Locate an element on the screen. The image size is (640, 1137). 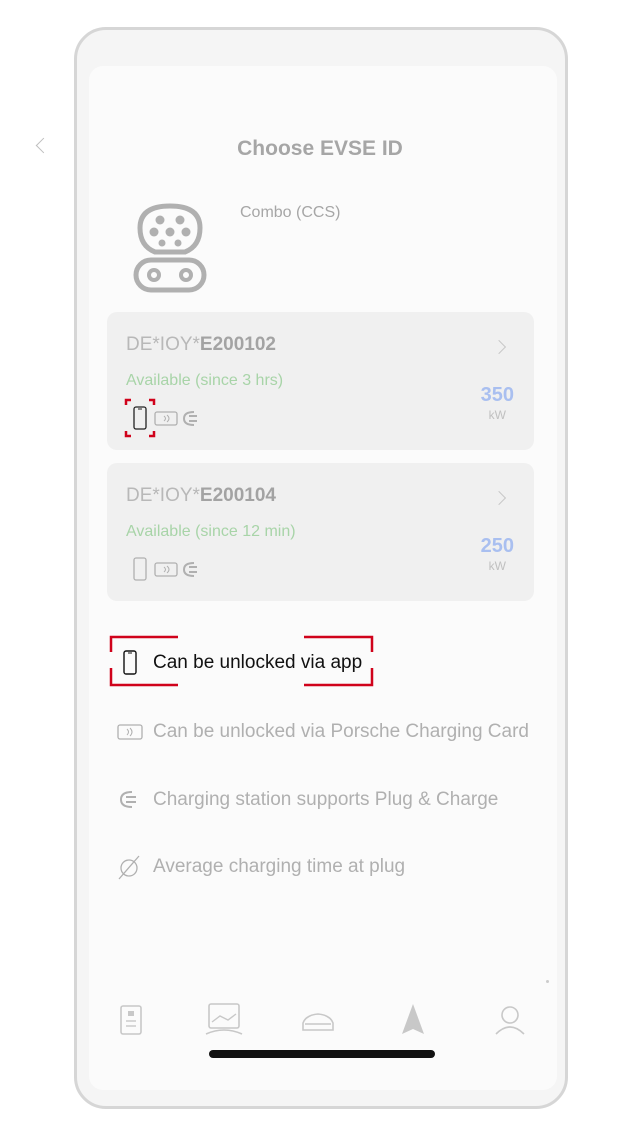
evse-id-number: E200104 is located at coordinates (237, 495).